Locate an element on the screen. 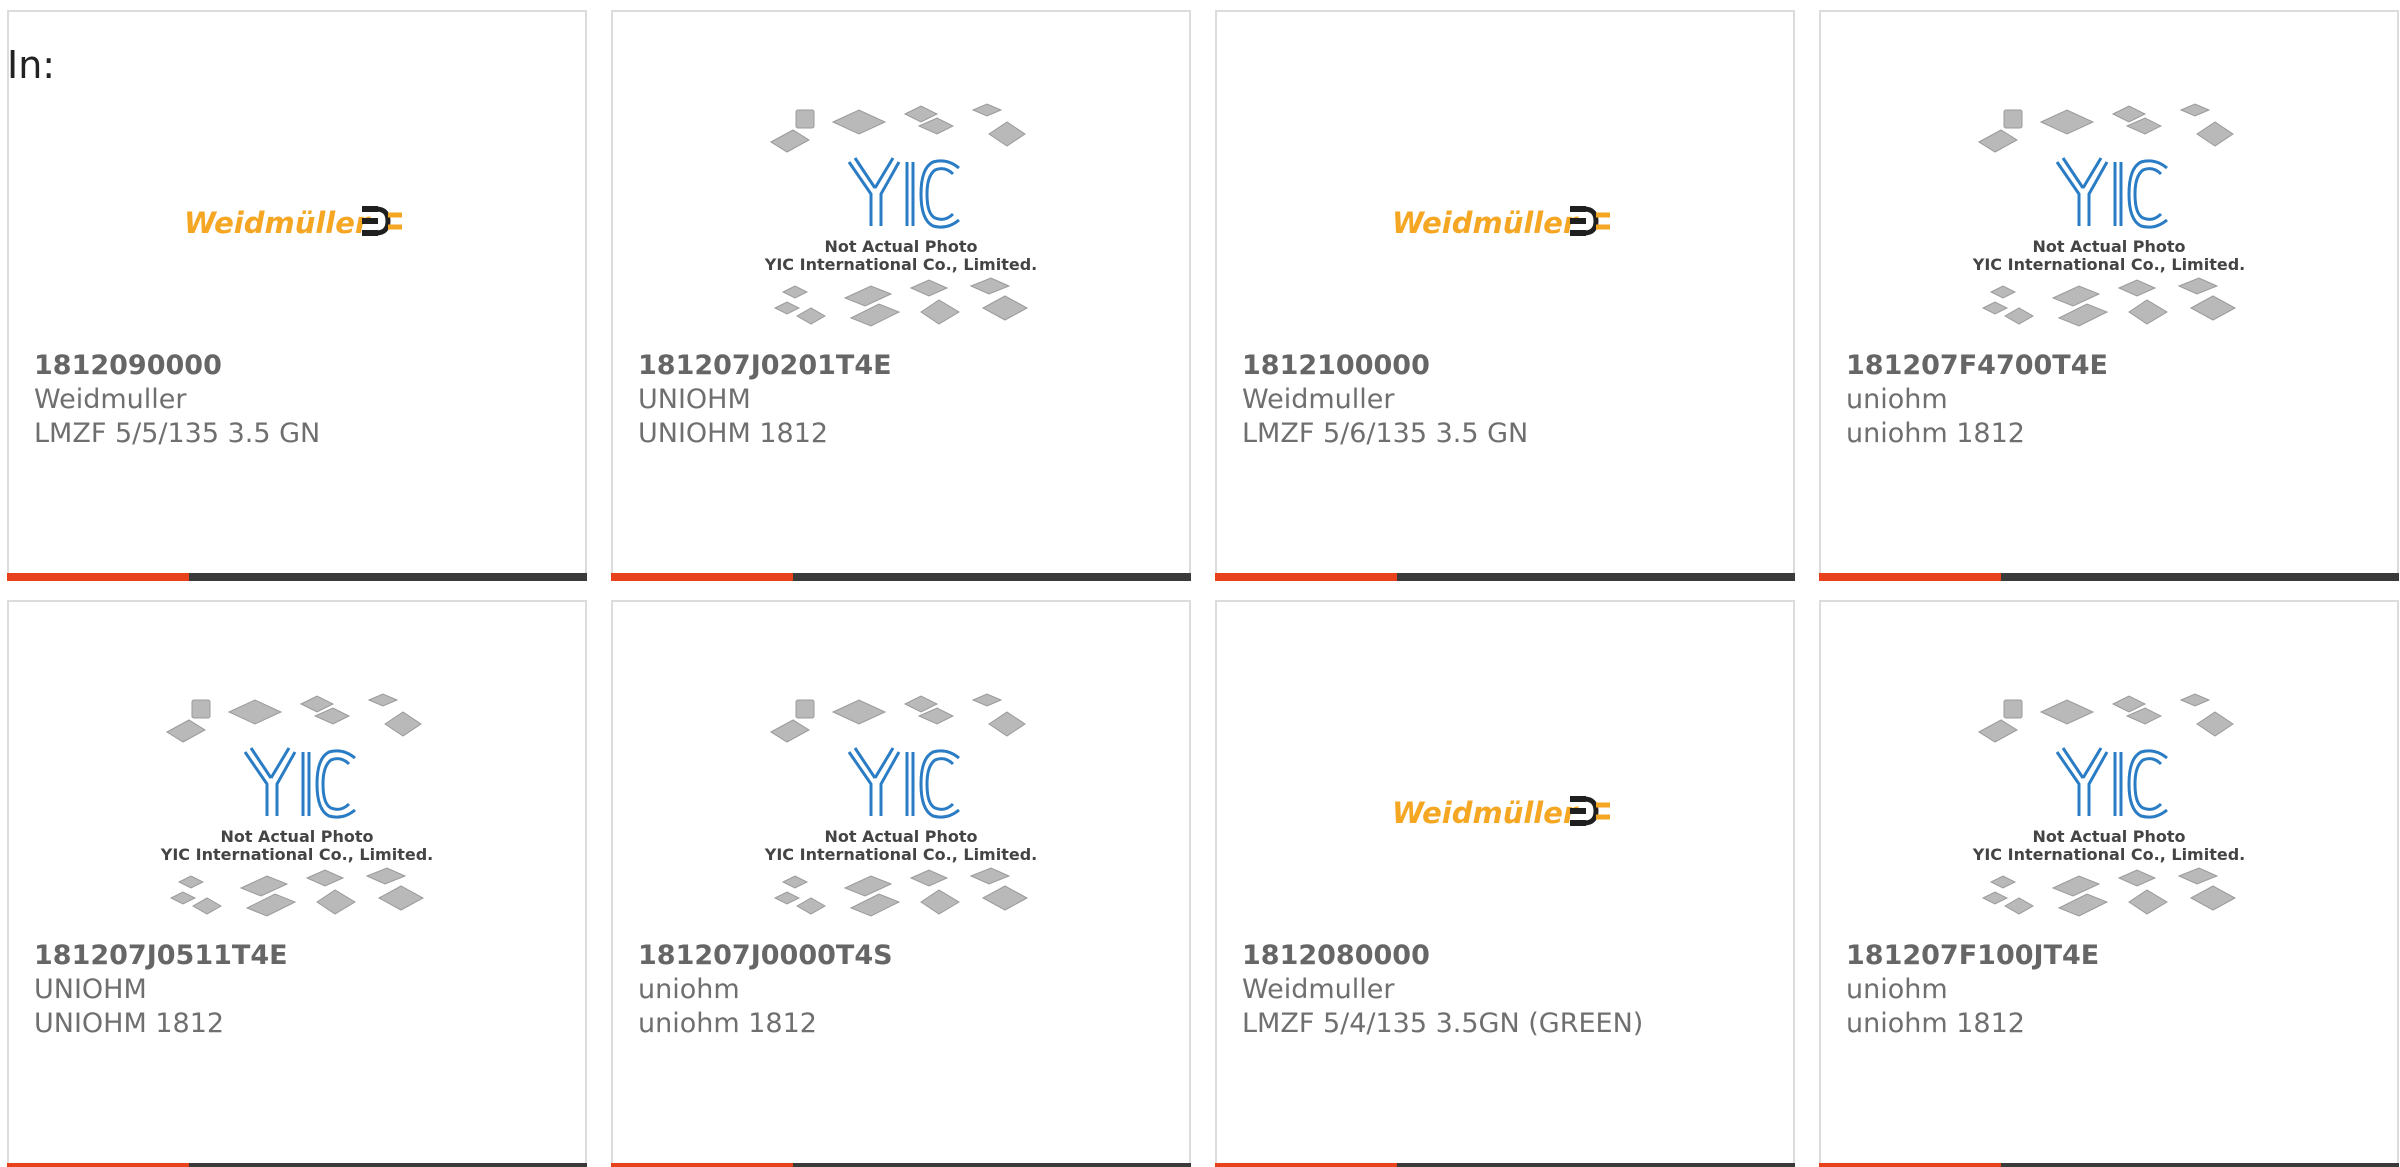 The image size is (2400, 1167). product-info: 181207J0511T4E UNIOHM UNIOHM 1812 is located at coordinates (304, 990).